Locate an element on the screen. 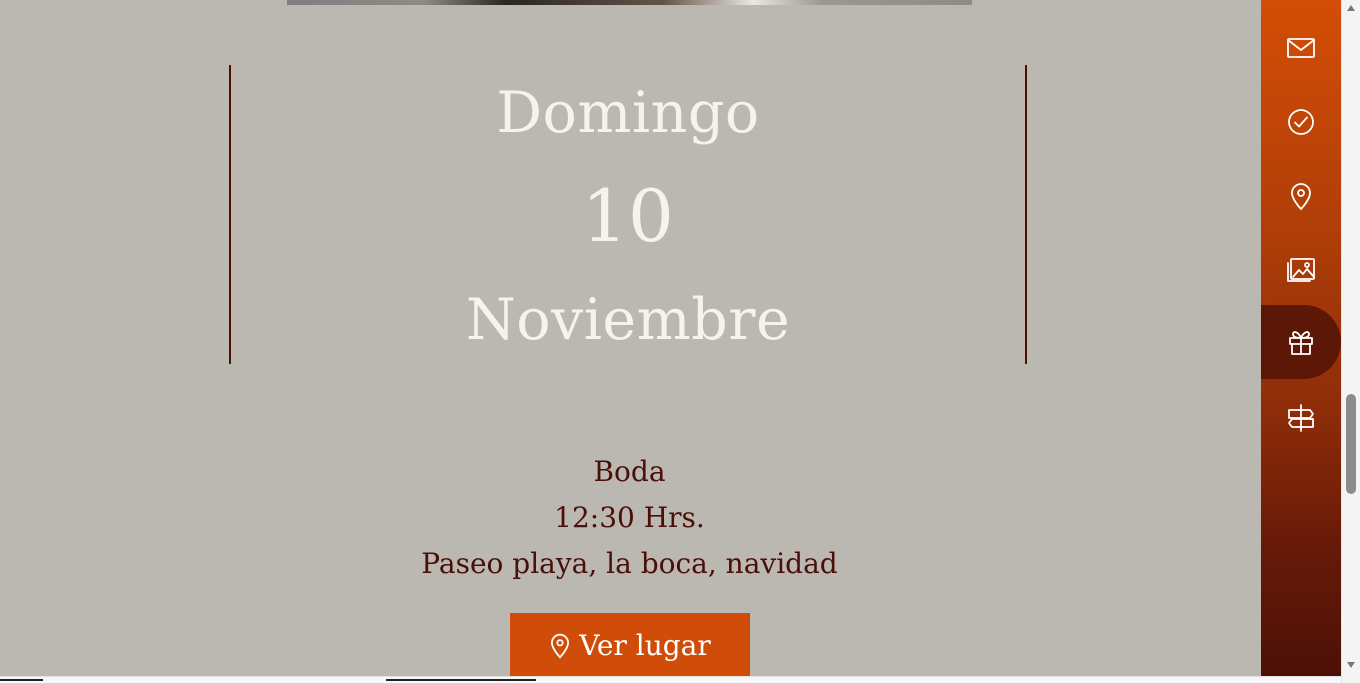 This screenshot has width=1360, height=683. side-item-itinerary is located at coordinates (1301, 418).